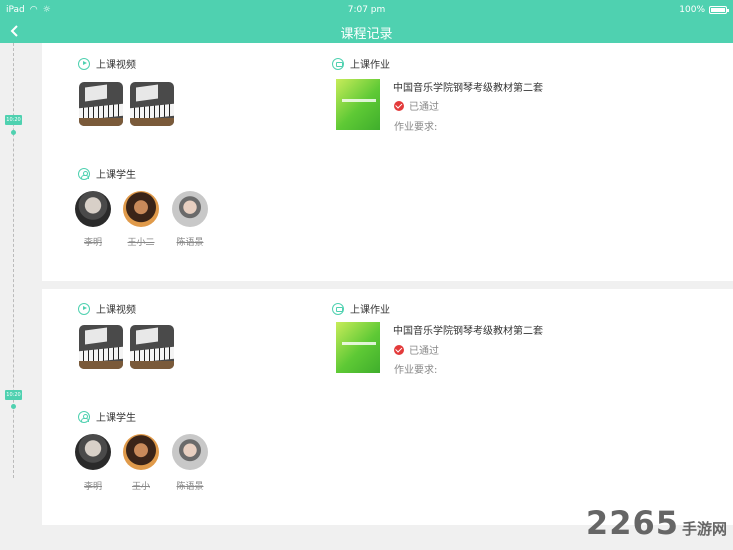 The image size is (733, 550). I want to click on timeline-line, so click(13, 260).